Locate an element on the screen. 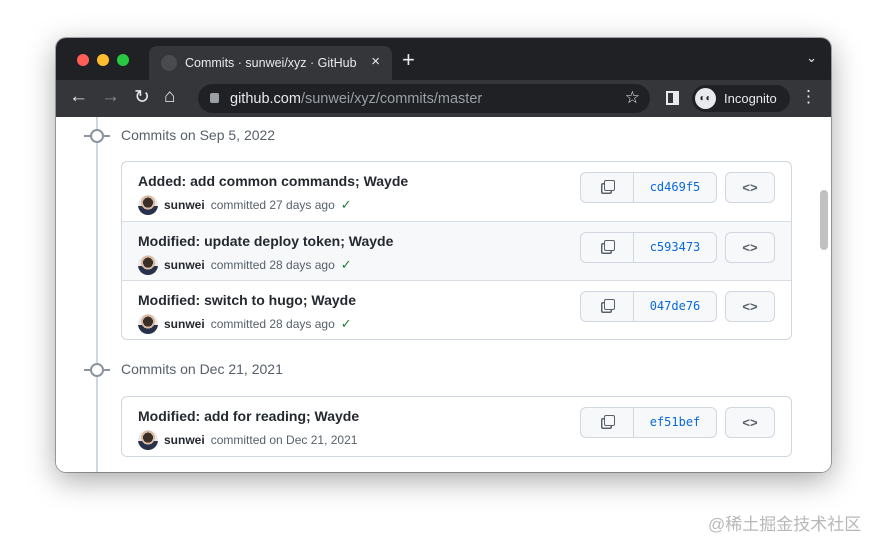 Image resolution: width=887 pixels, height=547 pixels. github-icon is located at coordinates (169, 63).